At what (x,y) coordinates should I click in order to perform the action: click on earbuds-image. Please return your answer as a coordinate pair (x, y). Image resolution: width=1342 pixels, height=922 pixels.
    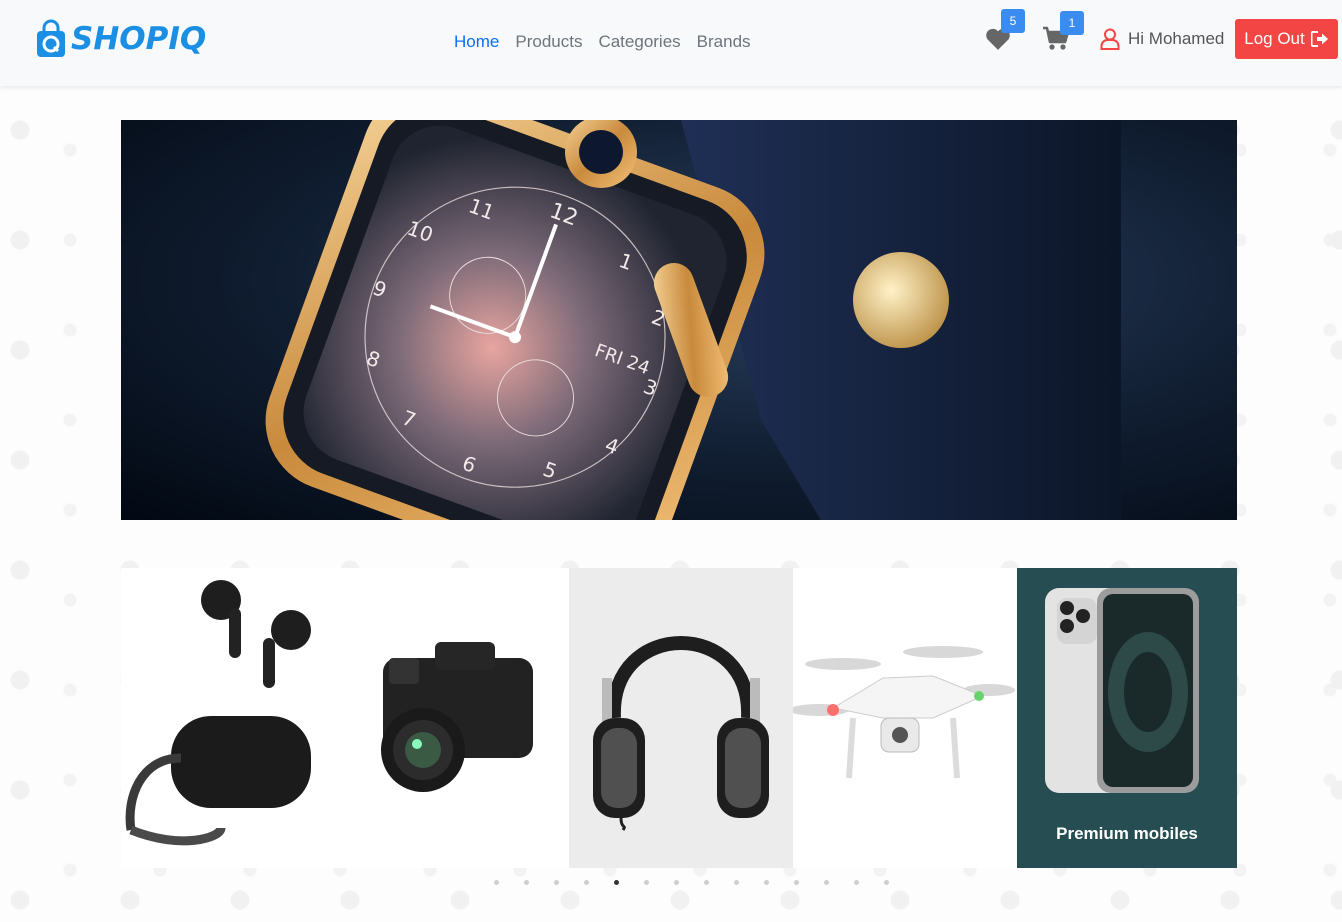
    Looking at the image, I should click on (218, 713).